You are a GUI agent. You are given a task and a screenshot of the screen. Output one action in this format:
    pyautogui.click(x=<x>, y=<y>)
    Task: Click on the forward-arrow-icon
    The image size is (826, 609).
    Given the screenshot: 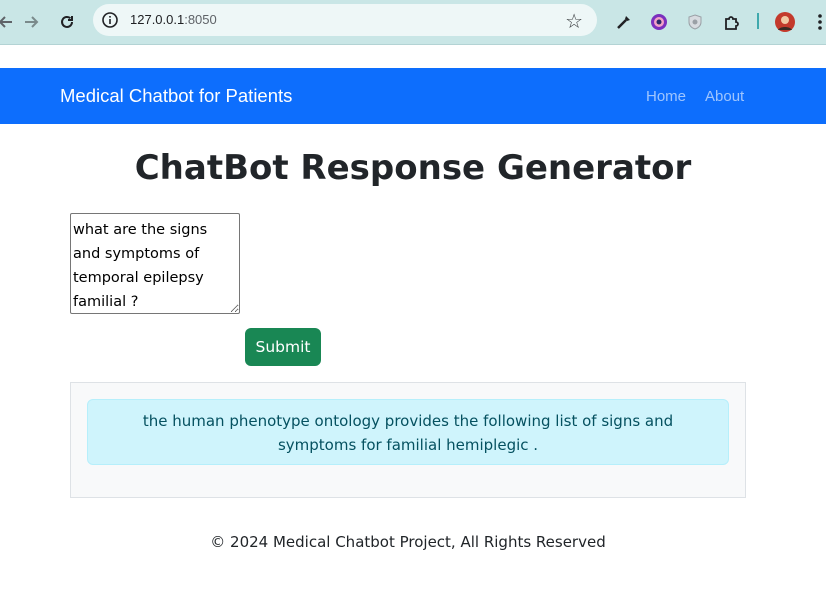 What is the action you would take?
    pyautogui.click(x=31, y=22)
    